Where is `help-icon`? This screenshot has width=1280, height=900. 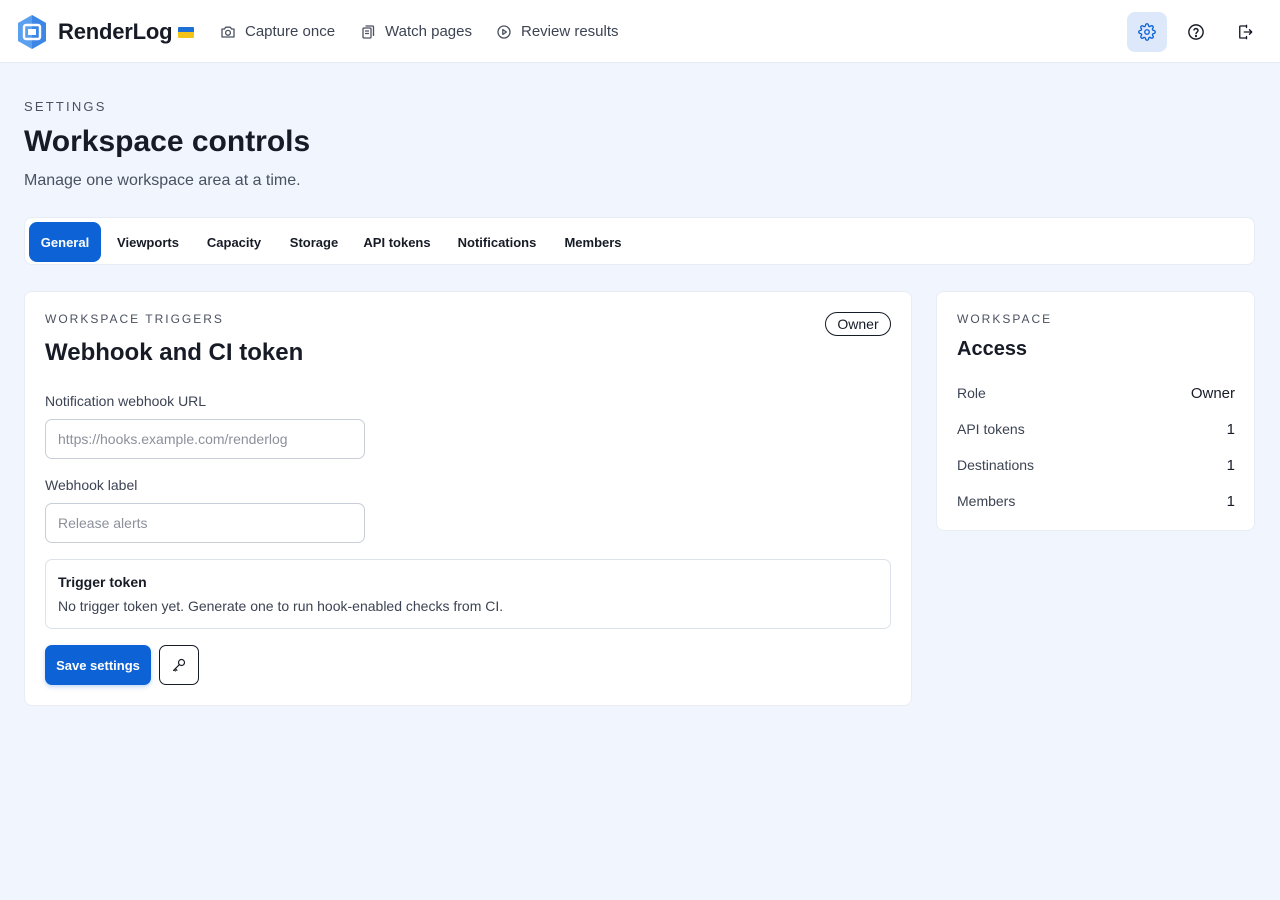
help-icon is located at coordinates (1196, 32).